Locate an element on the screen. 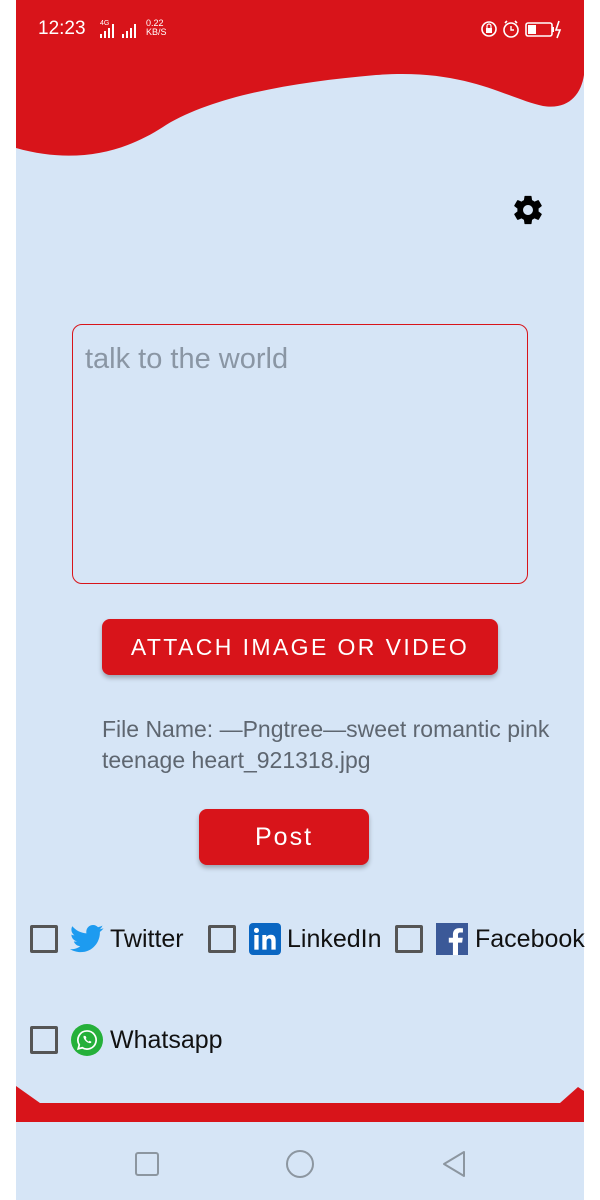  square-icon is located at coordinates (147, 1164).